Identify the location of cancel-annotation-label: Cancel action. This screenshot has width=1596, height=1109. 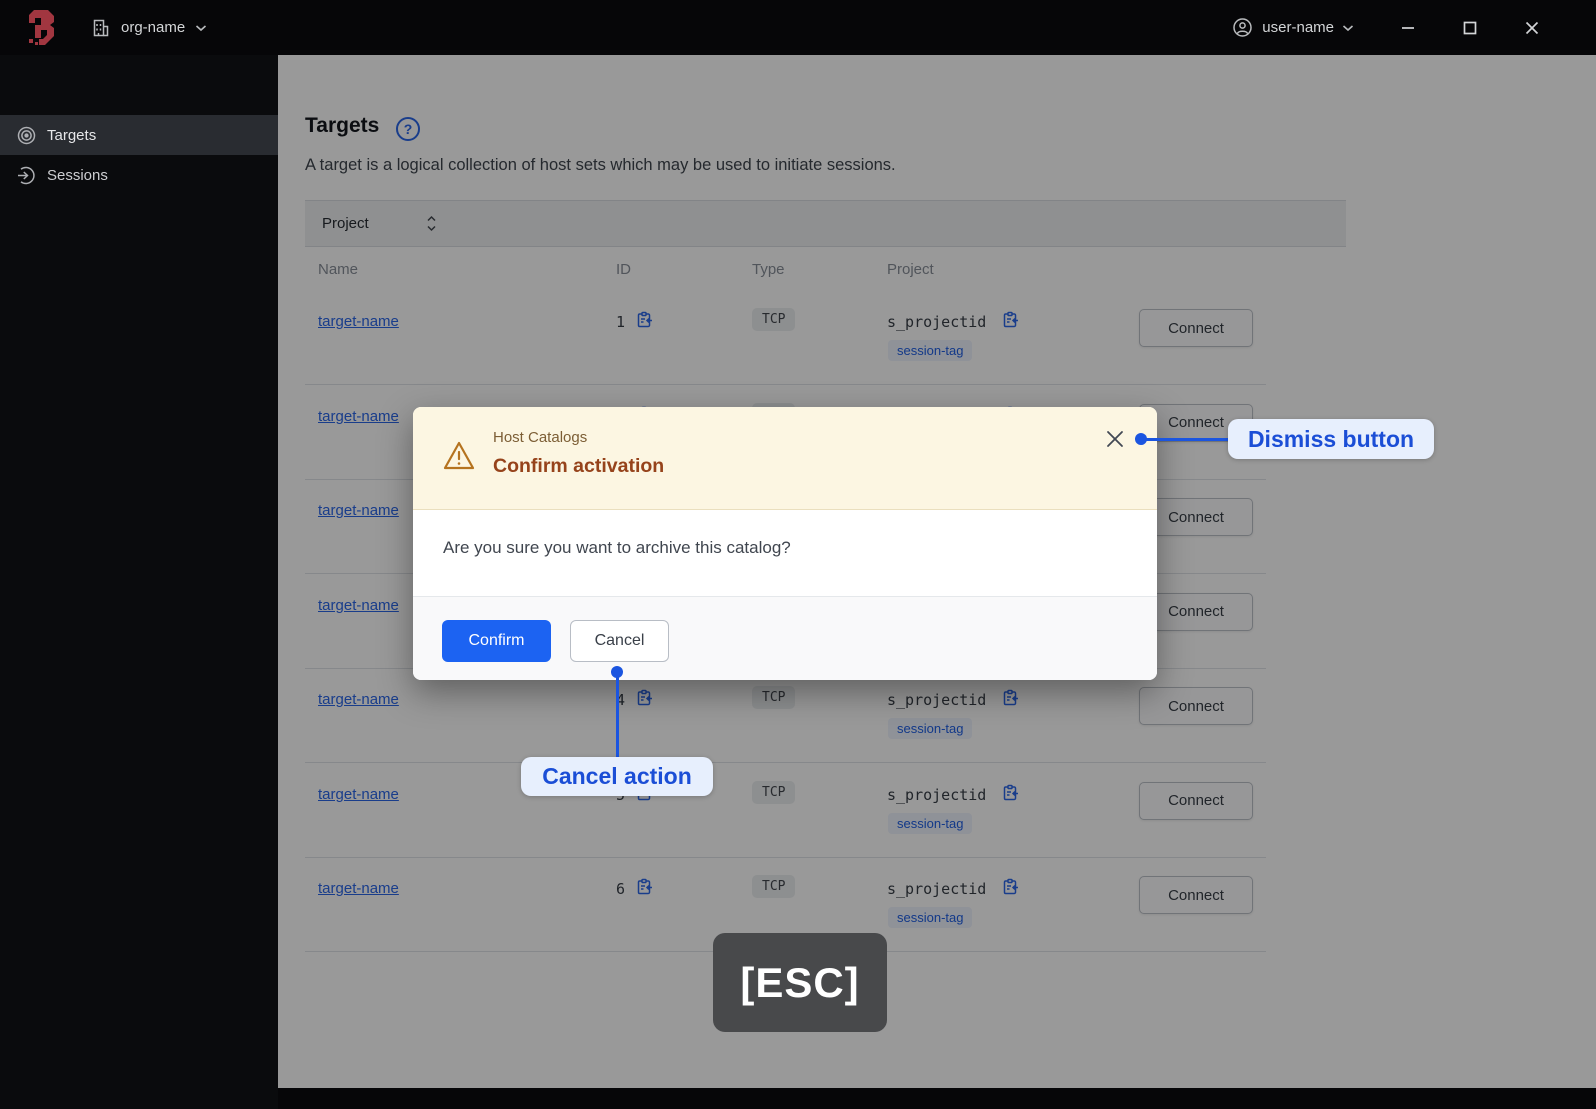
(617, 776).